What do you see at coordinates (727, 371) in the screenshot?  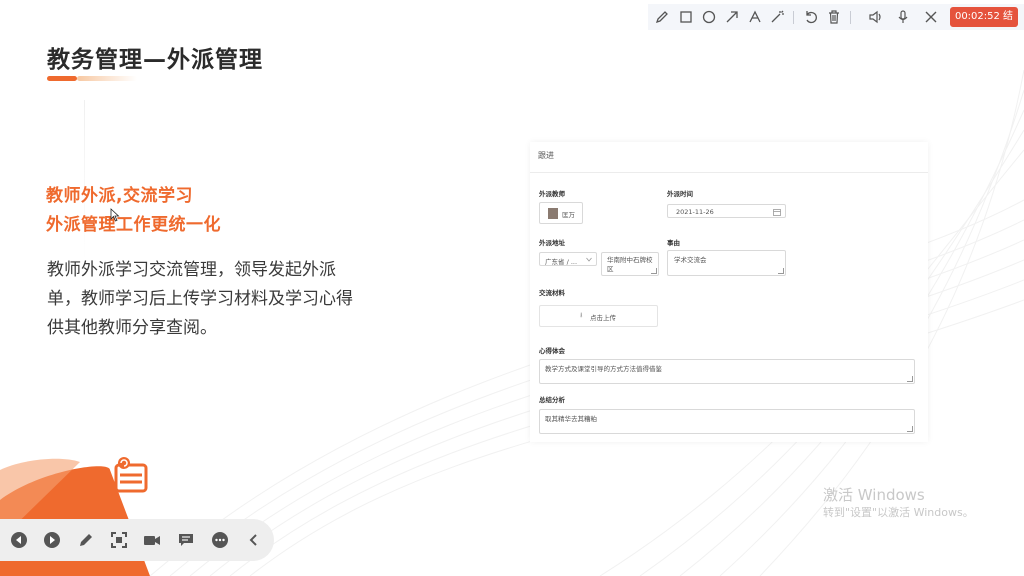 I see `experience-input: 教学方式及课堂引导的方式方法值得借鉴` at bounding box center [727, 371].